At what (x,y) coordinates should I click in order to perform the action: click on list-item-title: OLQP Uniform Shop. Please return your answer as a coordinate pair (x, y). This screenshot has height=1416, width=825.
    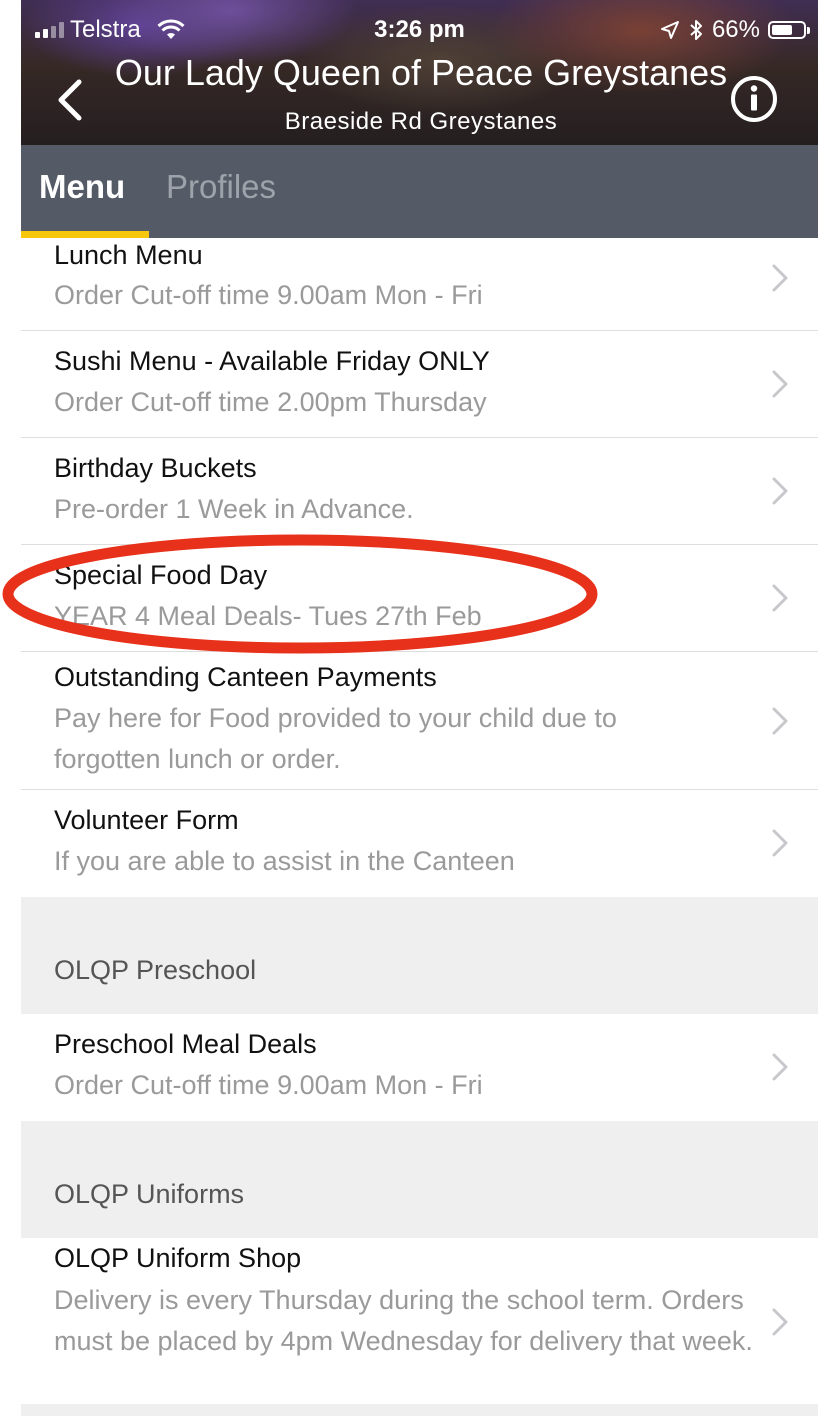
    Looking at the image, I should click on (178, 1258).